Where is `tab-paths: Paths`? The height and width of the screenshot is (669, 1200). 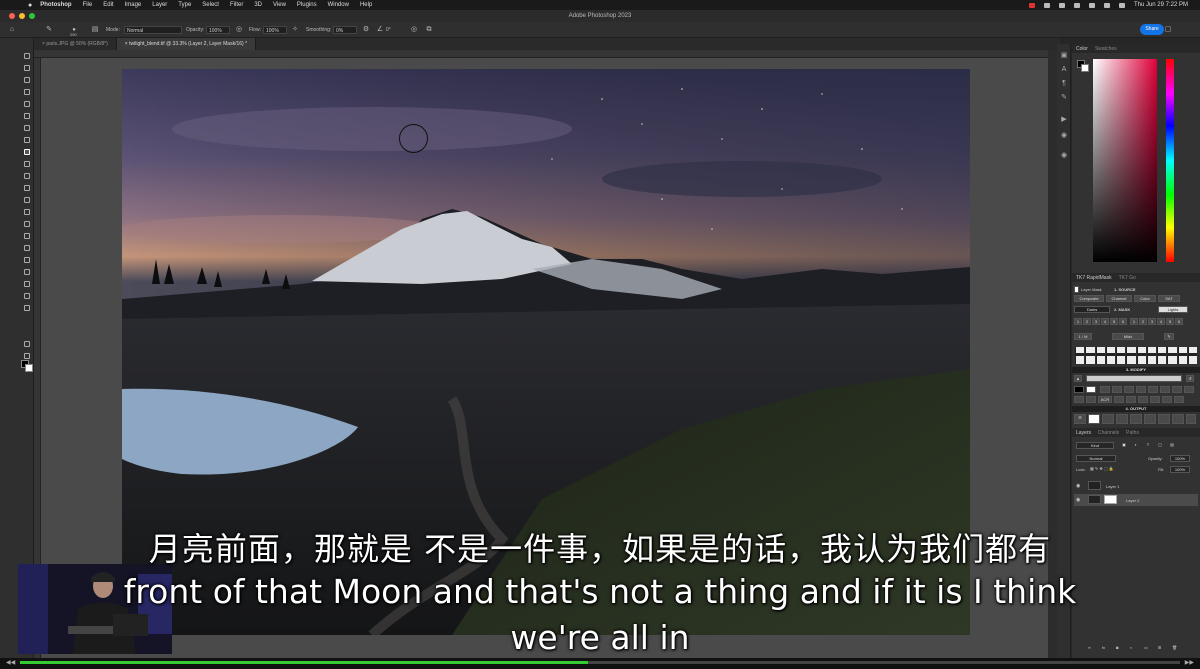
tab-paths: Paths is located at coordinates (1132, 433).